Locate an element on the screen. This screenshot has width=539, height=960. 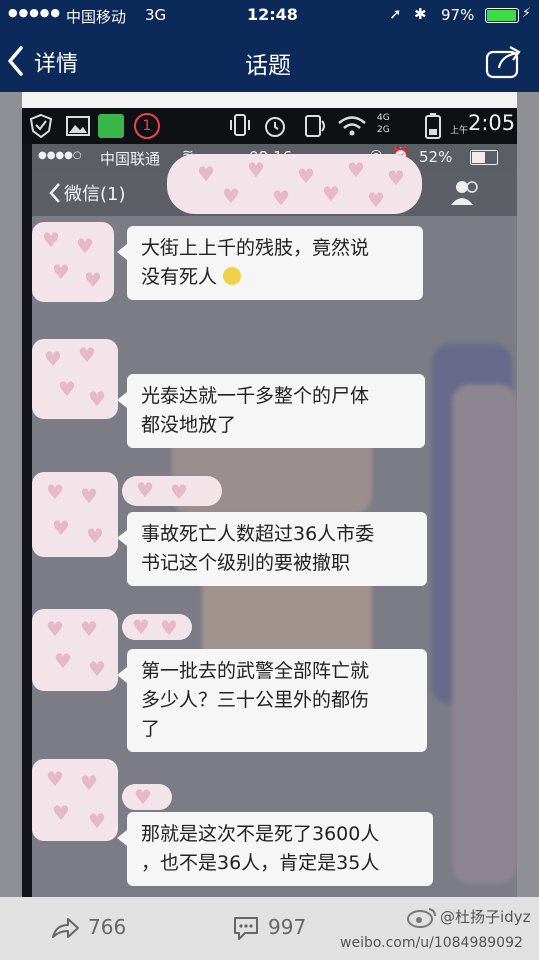
watermark-url: weibo.com/u/1084989092 is located at coordinates (431, 943).